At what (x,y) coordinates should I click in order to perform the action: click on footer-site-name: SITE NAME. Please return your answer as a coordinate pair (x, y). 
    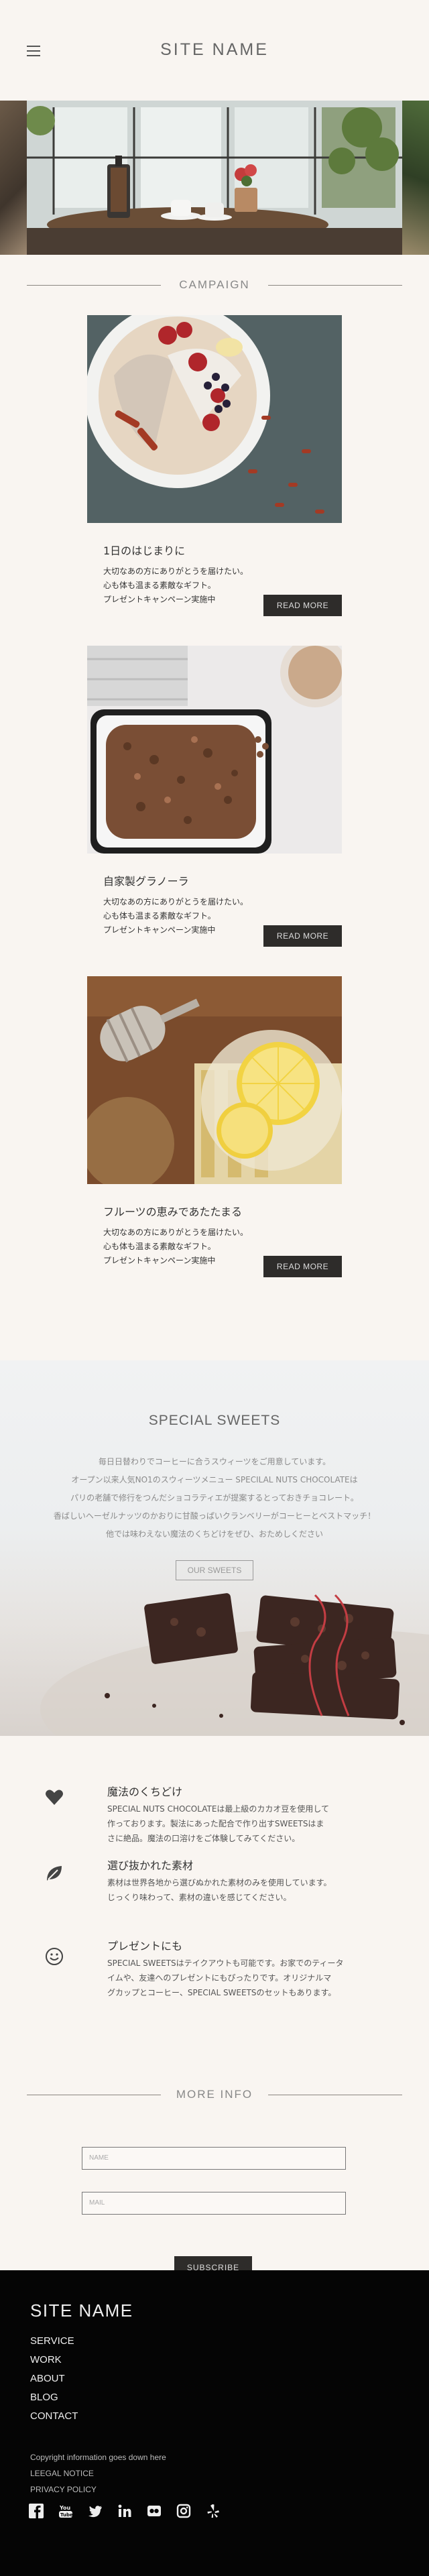
    Looking at the image, I should click on (81, 2310).